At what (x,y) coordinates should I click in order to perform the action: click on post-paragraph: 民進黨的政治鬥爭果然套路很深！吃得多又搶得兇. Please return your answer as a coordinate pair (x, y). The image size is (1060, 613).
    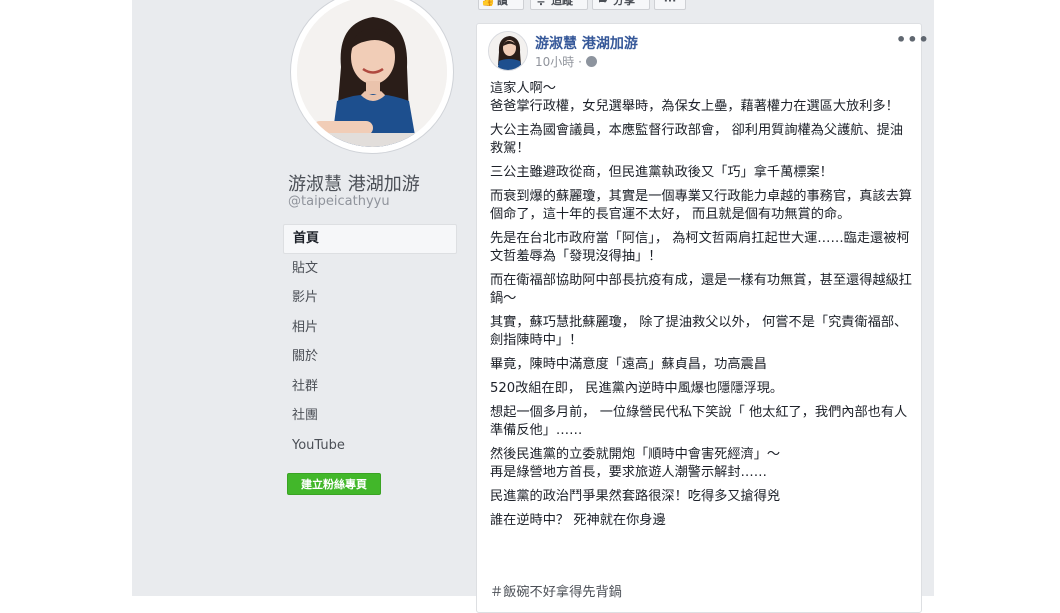
    Looking at the image, I should click on (635, 496).